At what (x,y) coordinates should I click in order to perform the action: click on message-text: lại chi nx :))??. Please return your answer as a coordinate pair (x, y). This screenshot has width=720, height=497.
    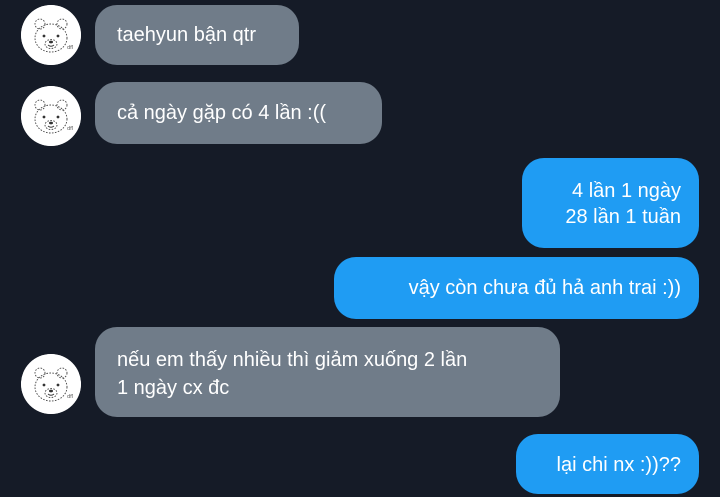
    Looking at the image, I should click on (619, 465).